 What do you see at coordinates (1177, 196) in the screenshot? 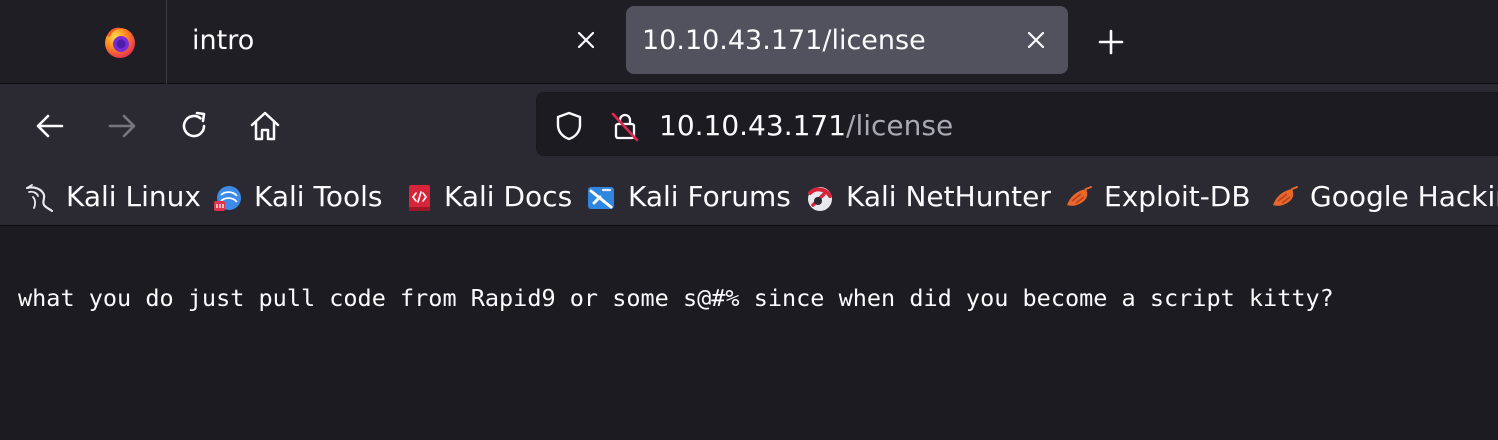
I see `bookmark-label: Exploit-DB` at bounding box center [1177, 196].